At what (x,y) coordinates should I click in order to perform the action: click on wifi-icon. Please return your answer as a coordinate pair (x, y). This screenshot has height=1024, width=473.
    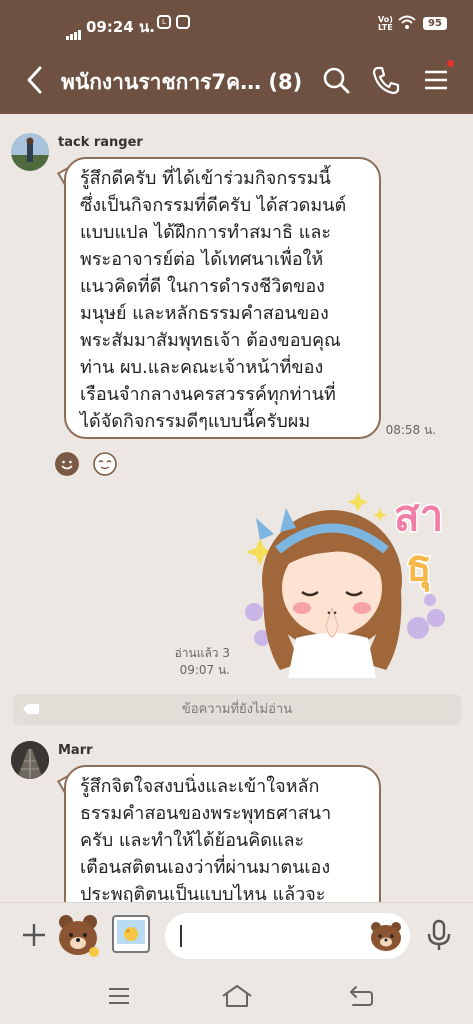
    Looking at the image, I should click on (407, 22).